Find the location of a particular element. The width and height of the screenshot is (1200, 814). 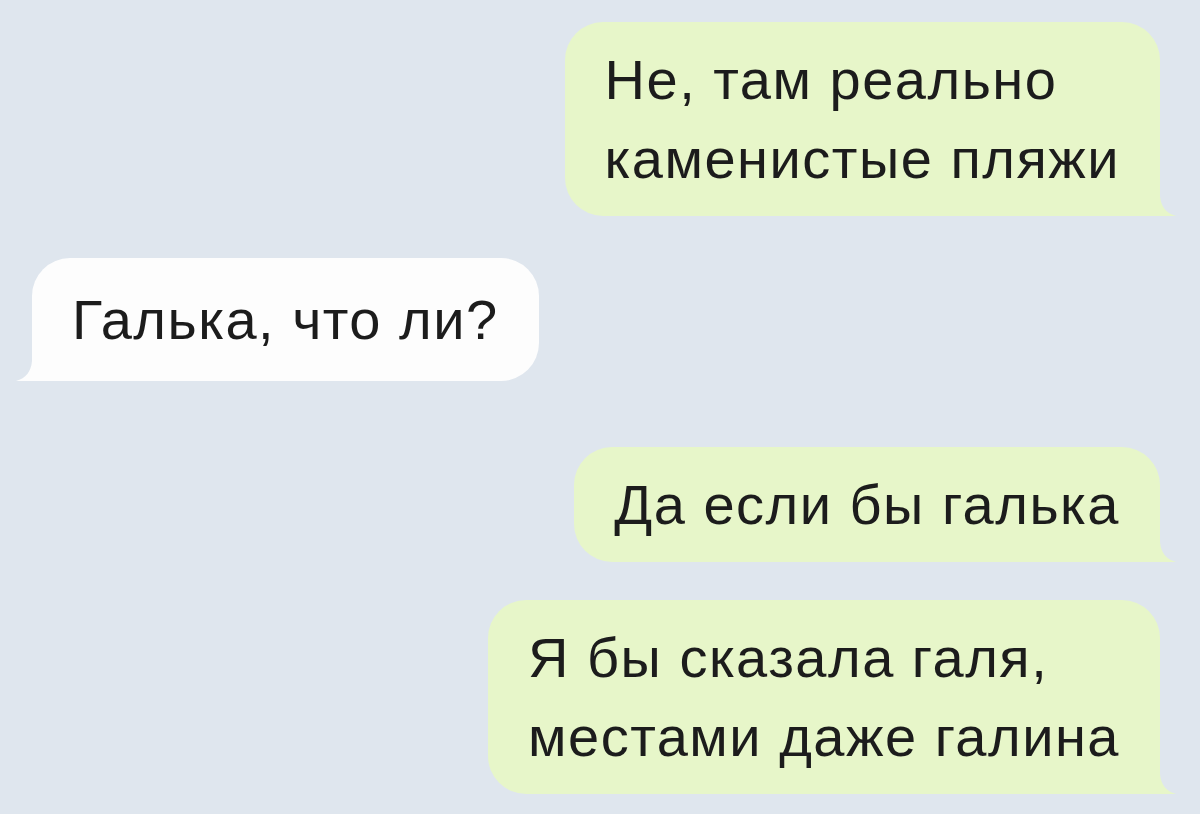

incoming-message: Галька, что ли? is located at coordinates (285, 319).